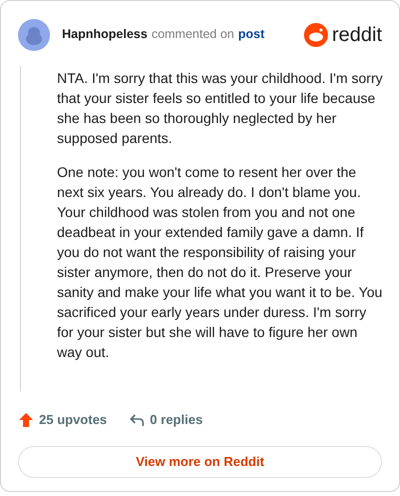  Describe the element at coordinates (26, 420) in the screenshot. I see `upvote-arrow-icon` at that location.